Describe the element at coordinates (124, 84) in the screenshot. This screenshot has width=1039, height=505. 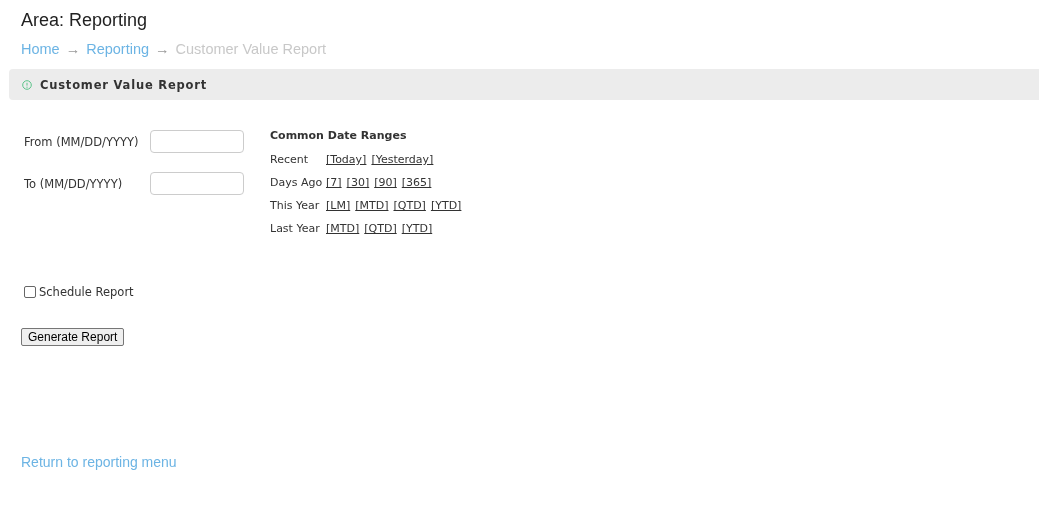
I see `panel-title: Customer Value Report` at that location.